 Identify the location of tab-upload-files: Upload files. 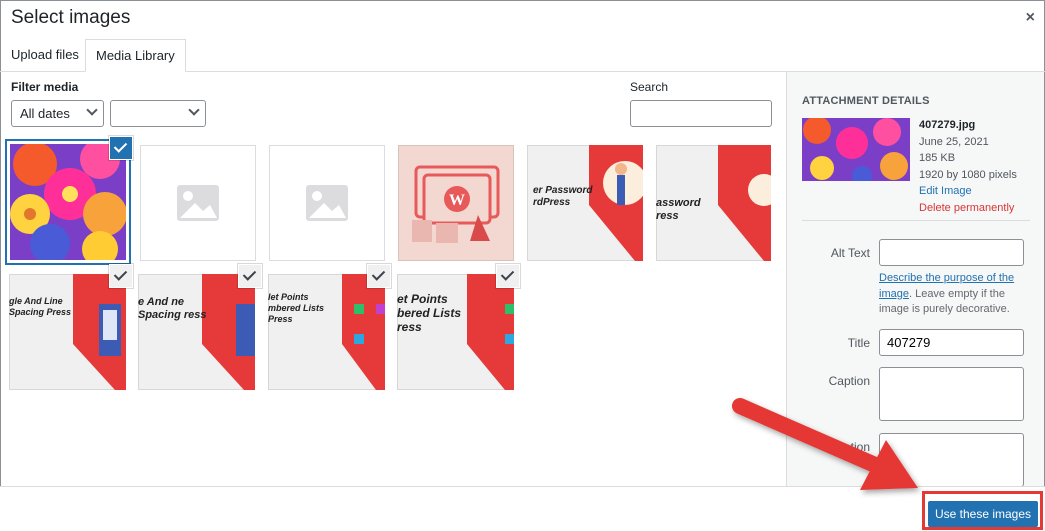
(45, 55).